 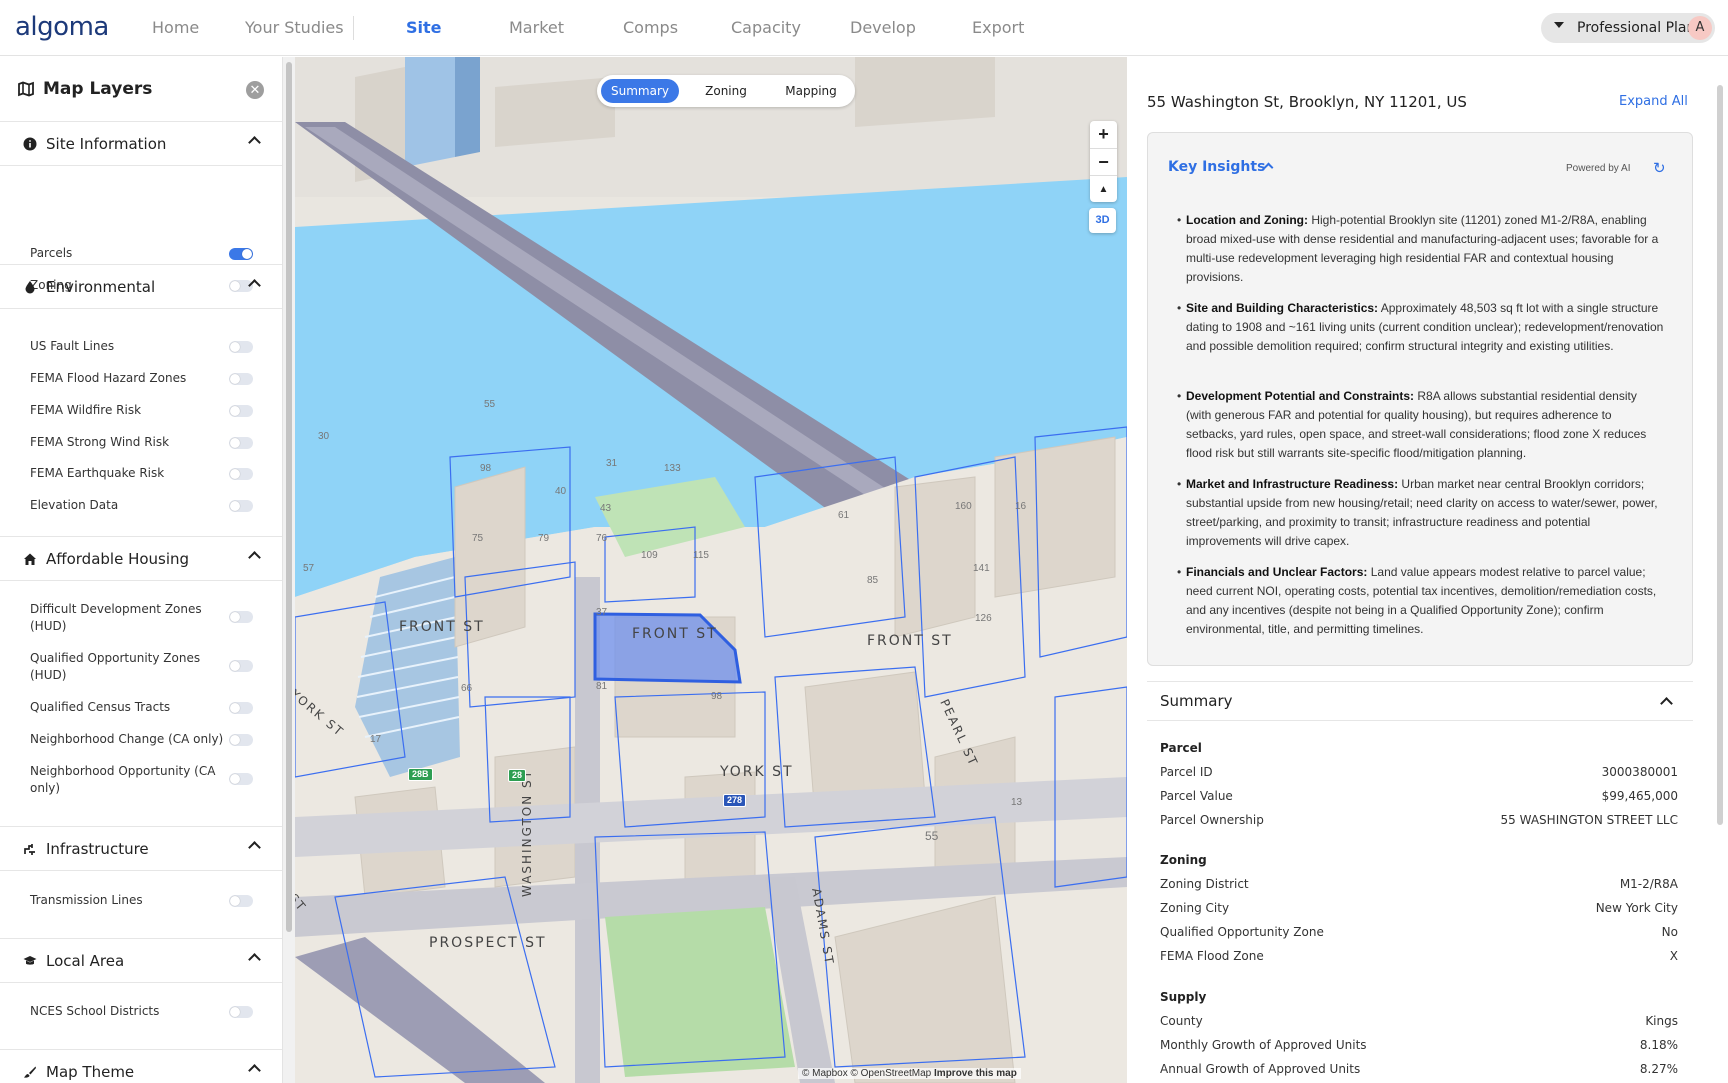 I want to click on lot-number: 43, so click(x=606, y=508).